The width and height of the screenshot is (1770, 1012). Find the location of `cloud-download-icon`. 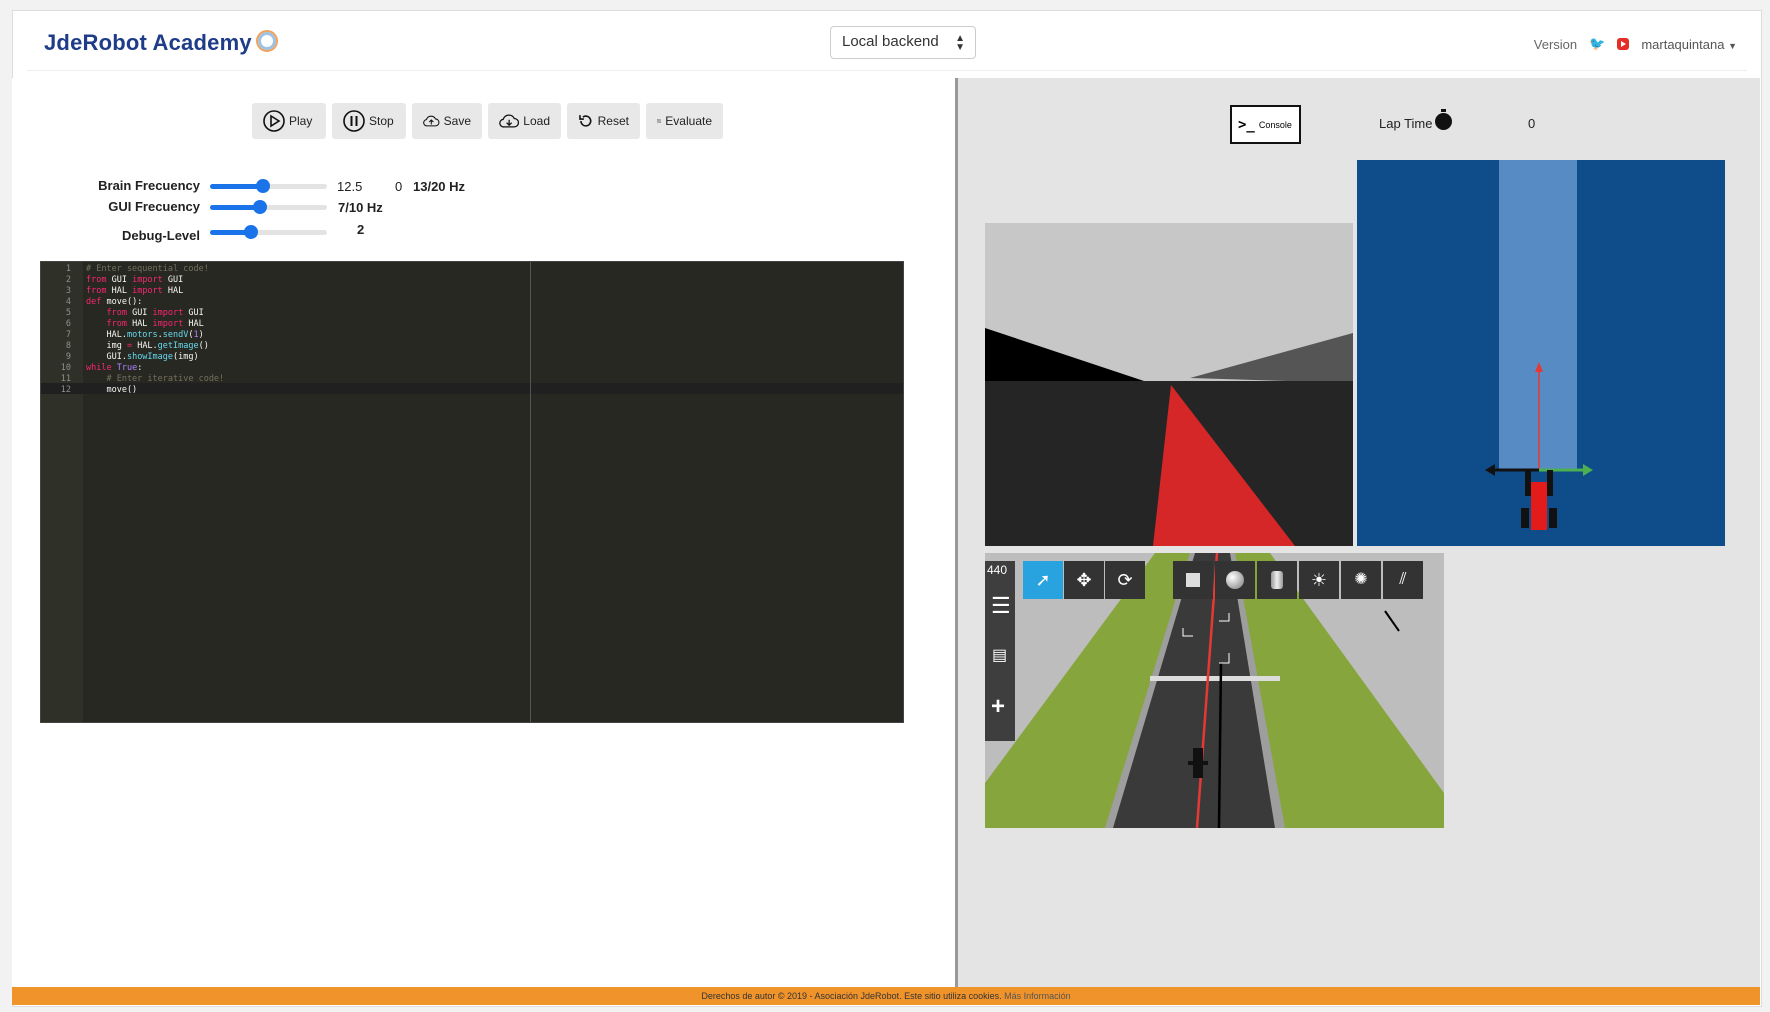

cloud-download-icon is located at coordinates (509, 121).